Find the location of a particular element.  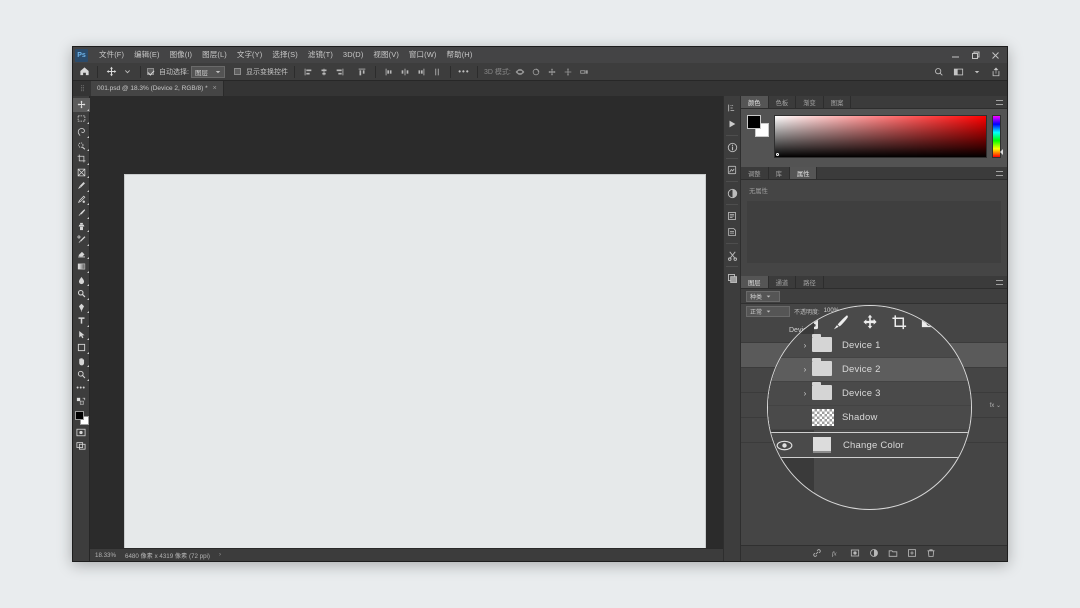

auto-select-dropdown: 图层 is located at coordinates (207, 71).